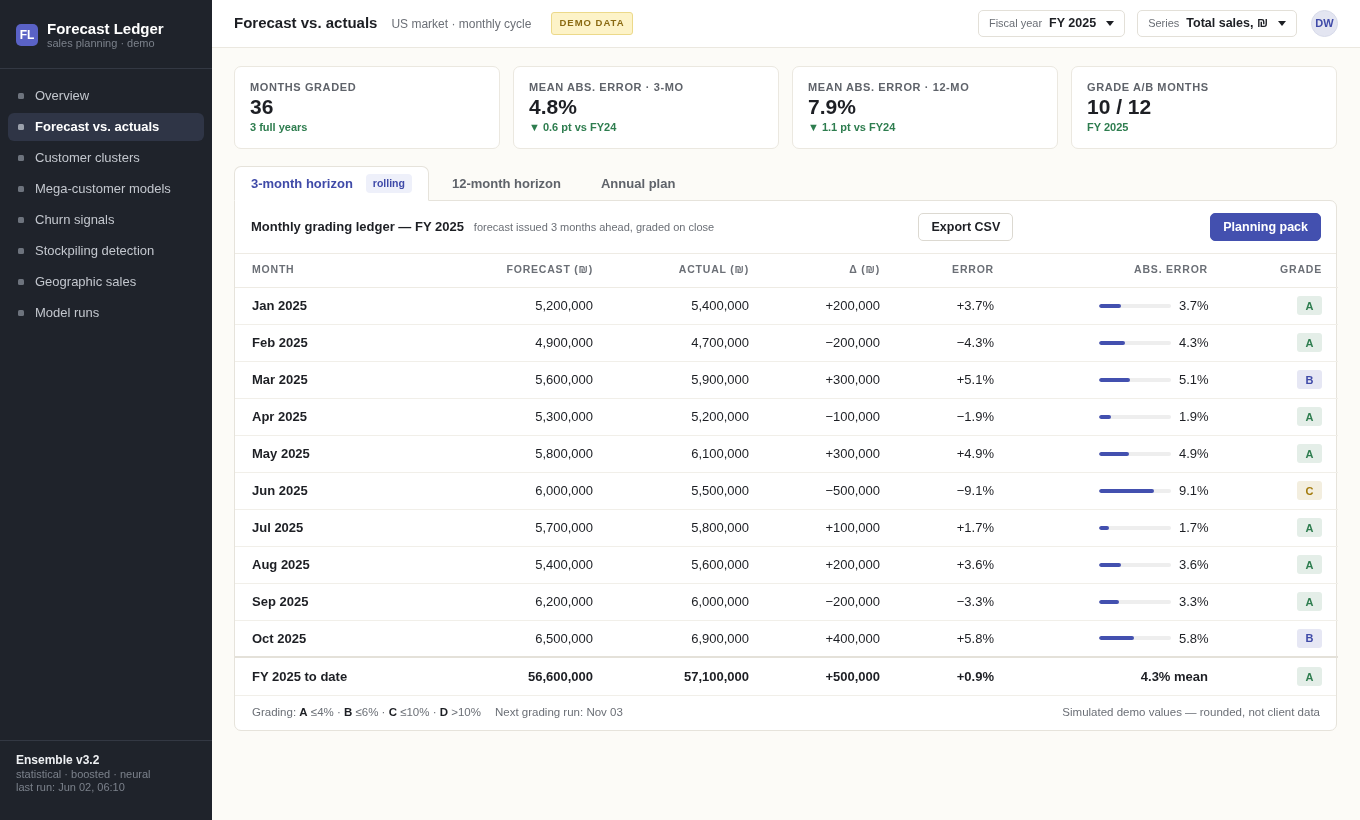  What do you see at coordinates (945, 676) in the screenshot?
I see `table-cell: +0.9%` at bounding box center [945, 676].